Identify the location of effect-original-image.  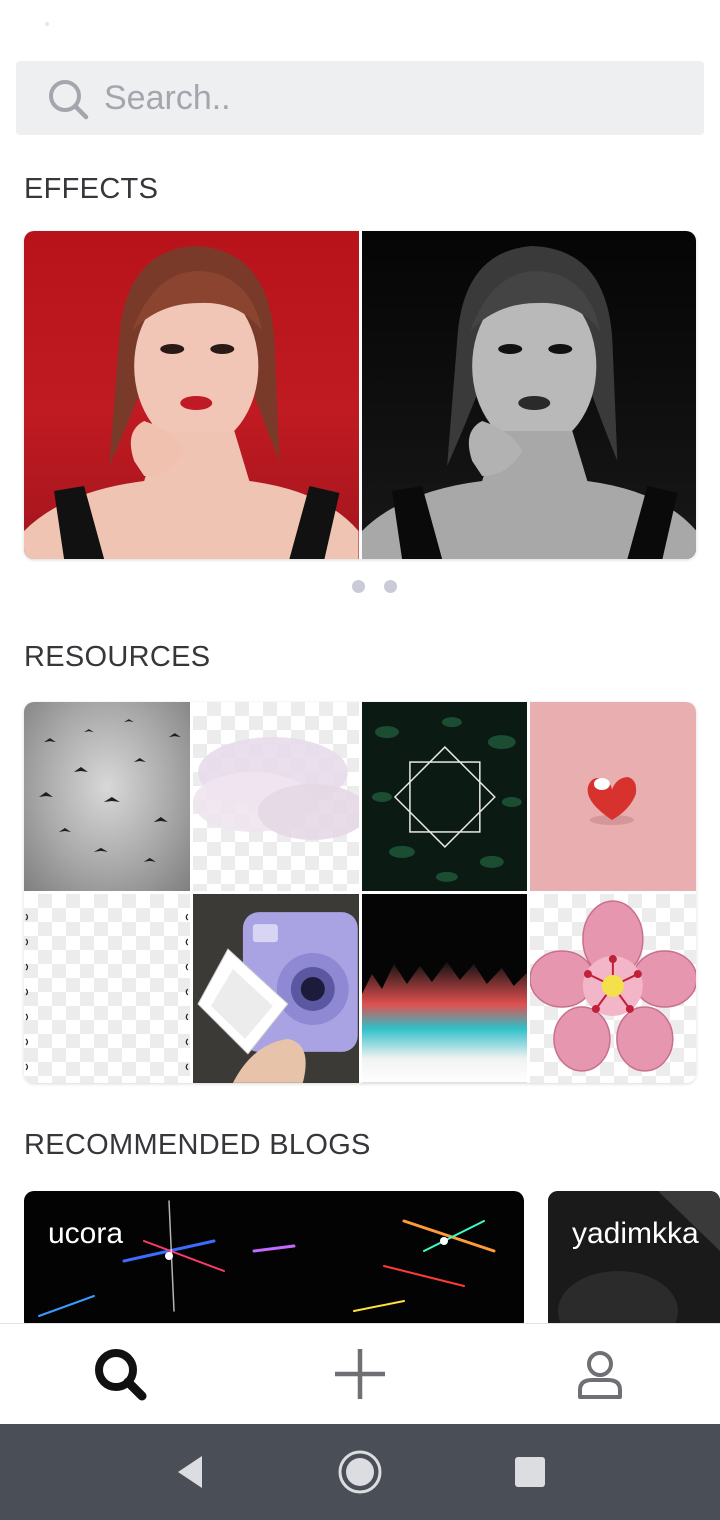
(191, 395).